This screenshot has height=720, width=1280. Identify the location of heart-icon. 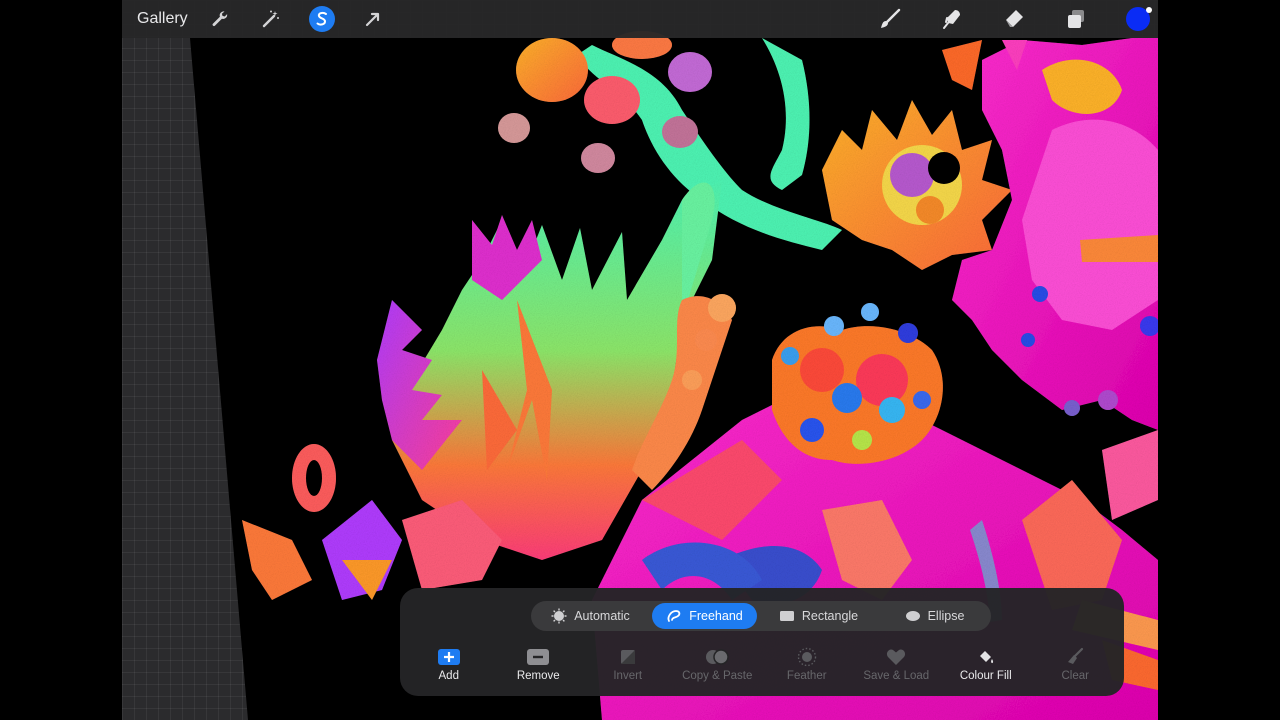
(896, 657).